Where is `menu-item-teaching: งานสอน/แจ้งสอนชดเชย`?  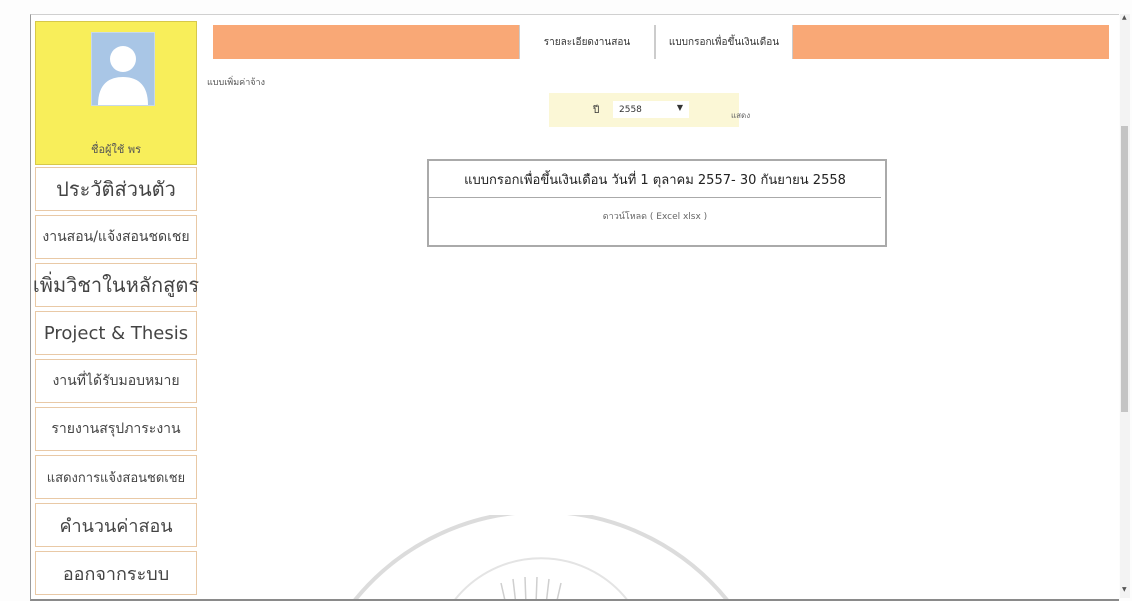
menu-item-teaching: งานสอน/แจ้งสอนชดเชย is located at coordinates (116, 237).